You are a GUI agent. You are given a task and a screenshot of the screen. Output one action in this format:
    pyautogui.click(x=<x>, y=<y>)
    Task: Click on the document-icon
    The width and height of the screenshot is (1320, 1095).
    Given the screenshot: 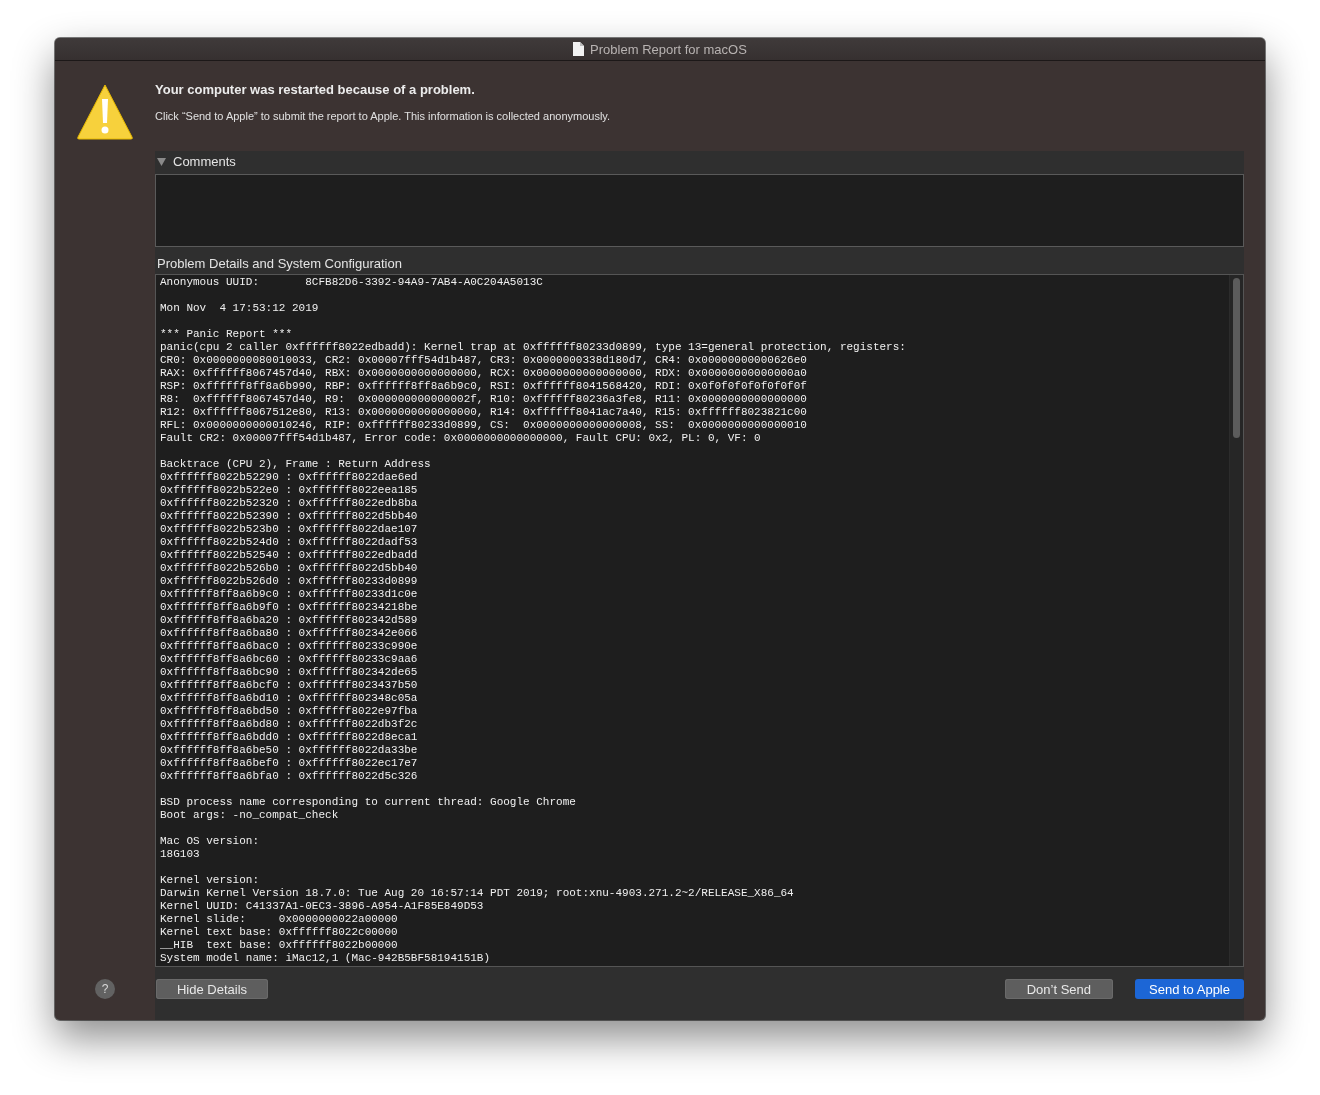 What is the action you would take?
    pyautogui.click(x=579, y=49)
    